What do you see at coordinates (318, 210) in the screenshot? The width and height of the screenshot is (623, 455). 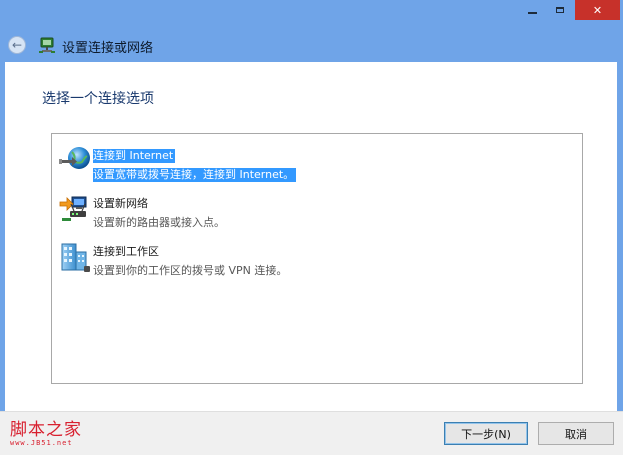 I see `option-new-network: 设置新网络 设置新的路由器或接入点。` at bounding box center [318, 210].